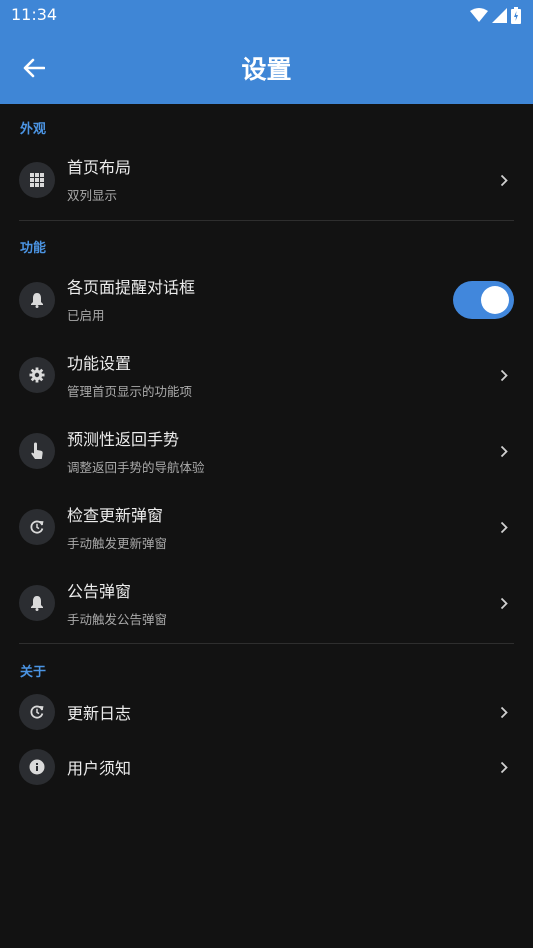  What do you see at coordinates (130, 391) in the screenshot?
I see `row-subtitle: 管理首页显示的功能项` at bounding box center [130, 391].